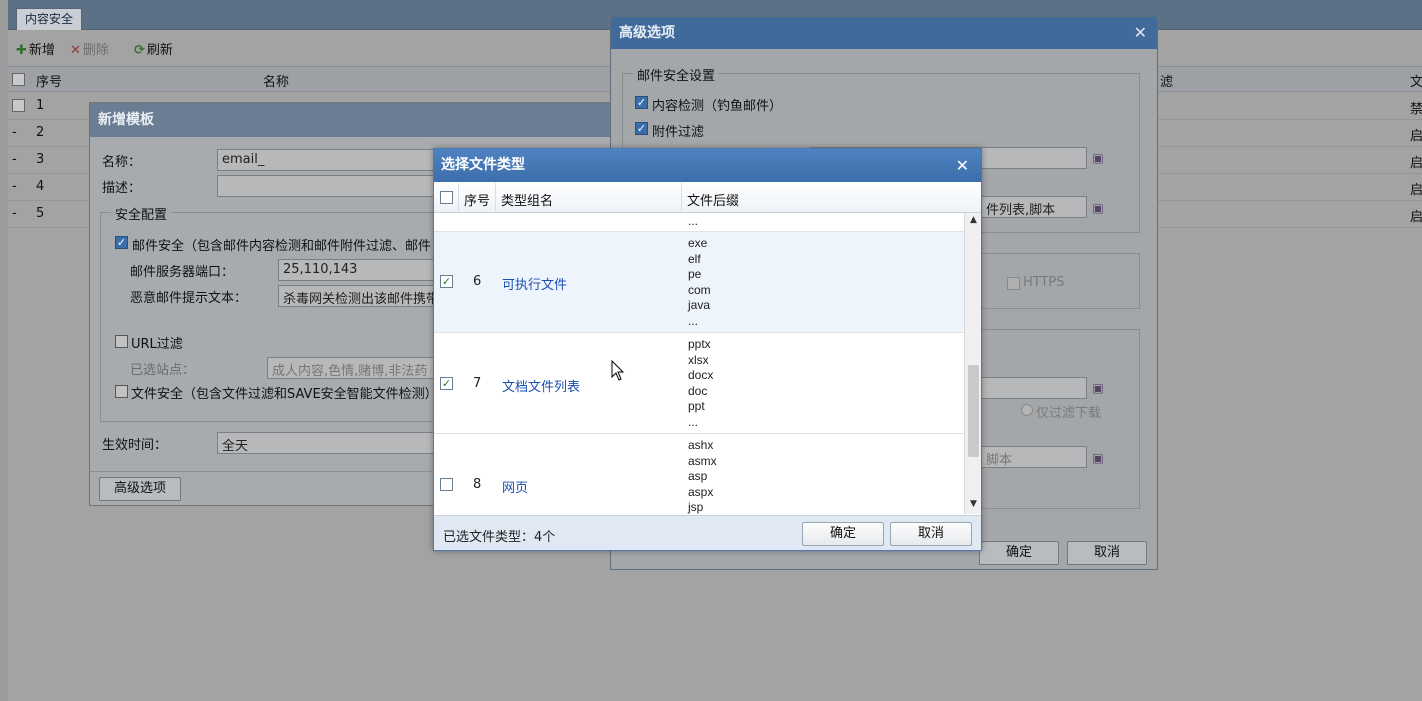 The image size is (1422, 701). I want to click on mail-port-label: 邮件服务器端口：, so click(182, 272).